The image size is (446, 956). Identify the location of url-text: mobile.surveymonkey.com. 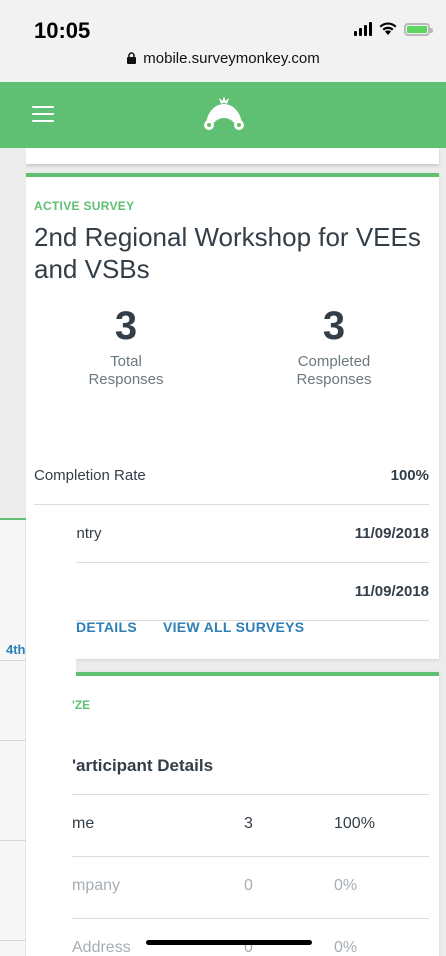
(231, 58).